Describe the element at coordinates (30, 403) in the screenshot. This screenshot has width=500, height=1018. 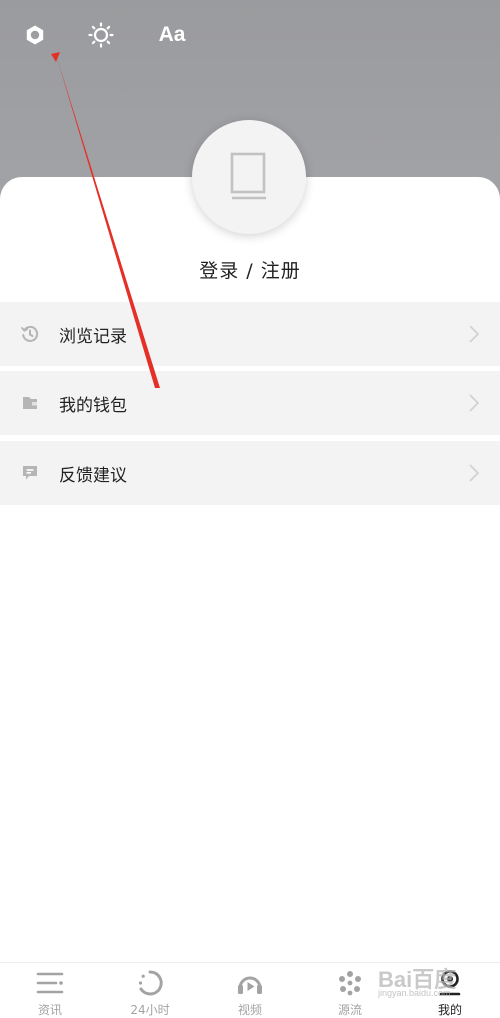
I see `wallet-icon` at that location.